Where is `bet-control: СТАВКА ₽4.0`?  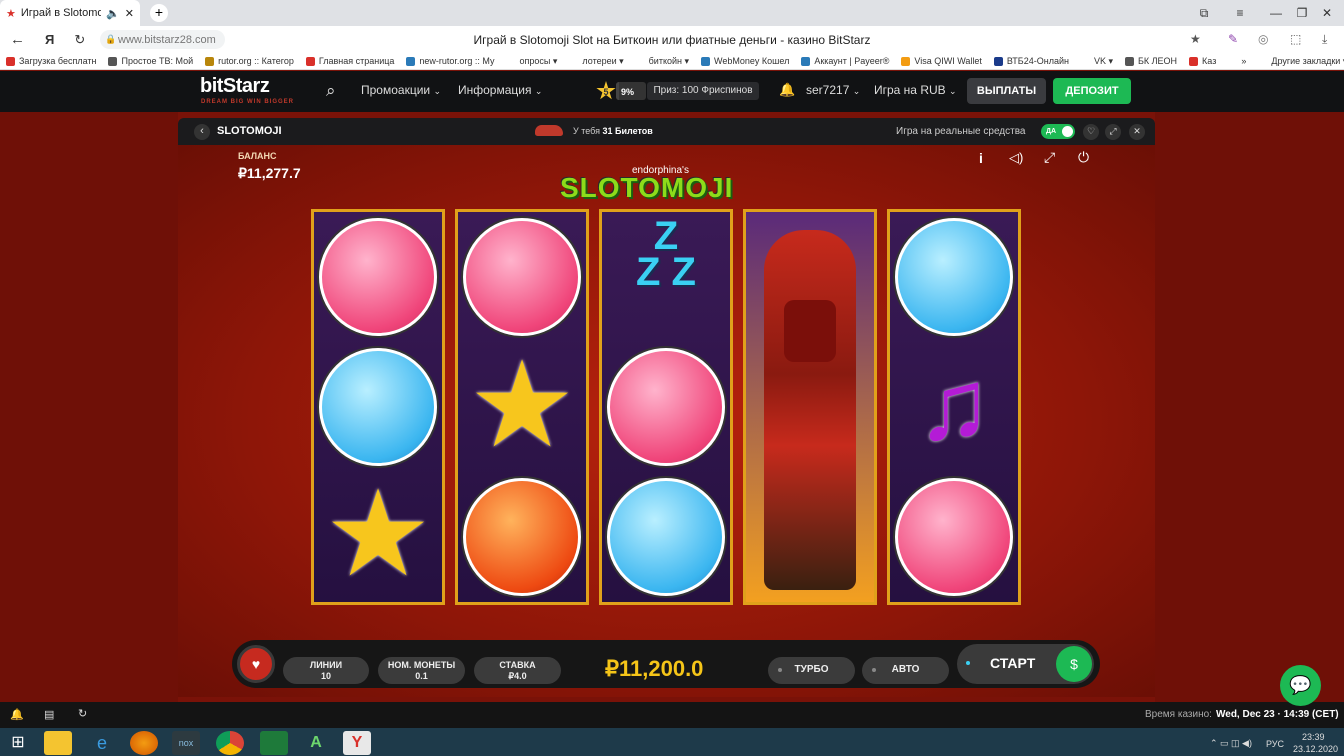 bet-control: СТАВКА ₽4.0 is located at coordinates (517, 670).